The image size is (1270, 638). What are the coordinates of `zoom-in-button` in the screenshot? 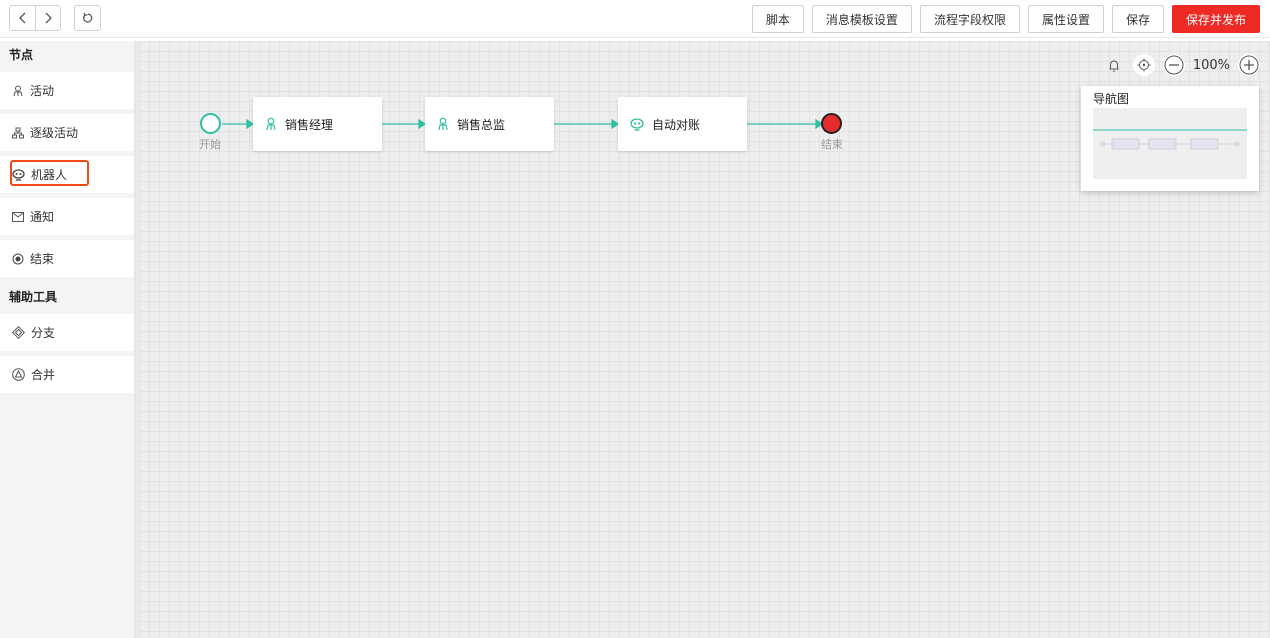 It's located at (1249, 65).